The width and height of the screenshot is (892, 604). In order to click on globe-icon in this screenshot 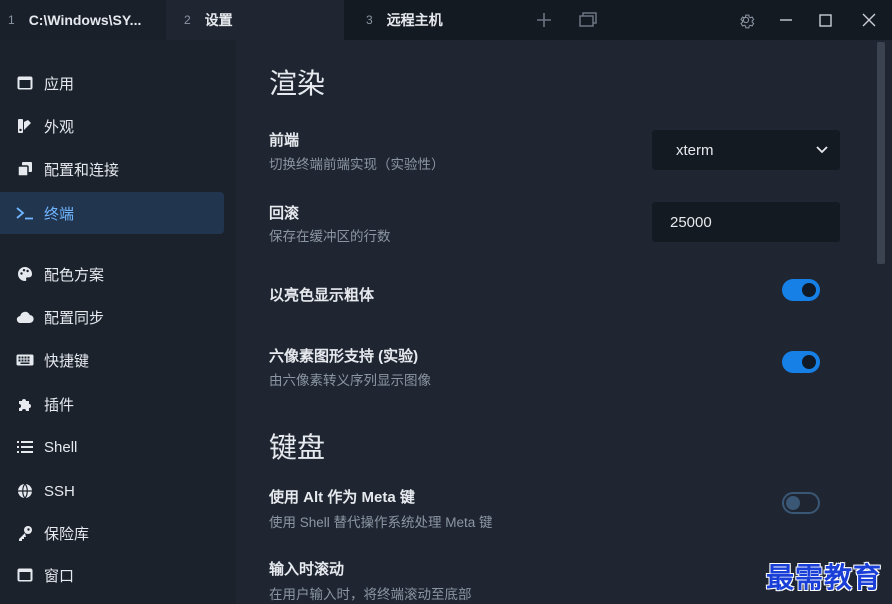, I will do `click(25, 491)`.